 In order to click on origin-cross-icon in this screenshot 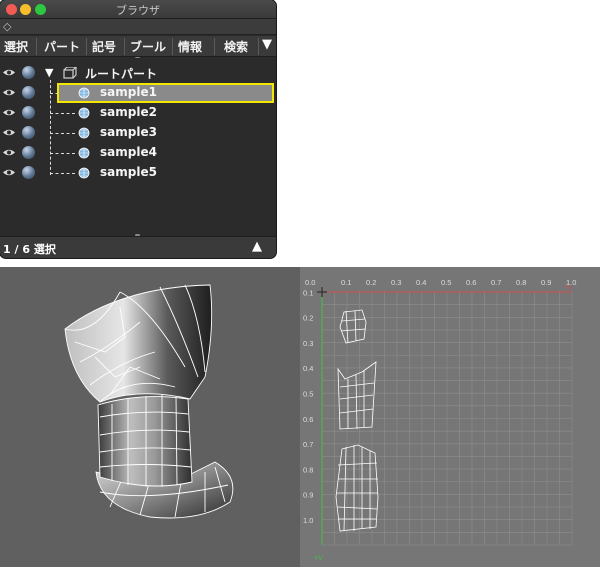, I will do `click(322, 292)`.